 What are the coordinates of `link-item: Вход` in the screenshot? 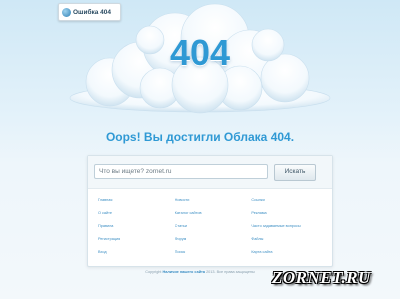 It's located at (136, 252).